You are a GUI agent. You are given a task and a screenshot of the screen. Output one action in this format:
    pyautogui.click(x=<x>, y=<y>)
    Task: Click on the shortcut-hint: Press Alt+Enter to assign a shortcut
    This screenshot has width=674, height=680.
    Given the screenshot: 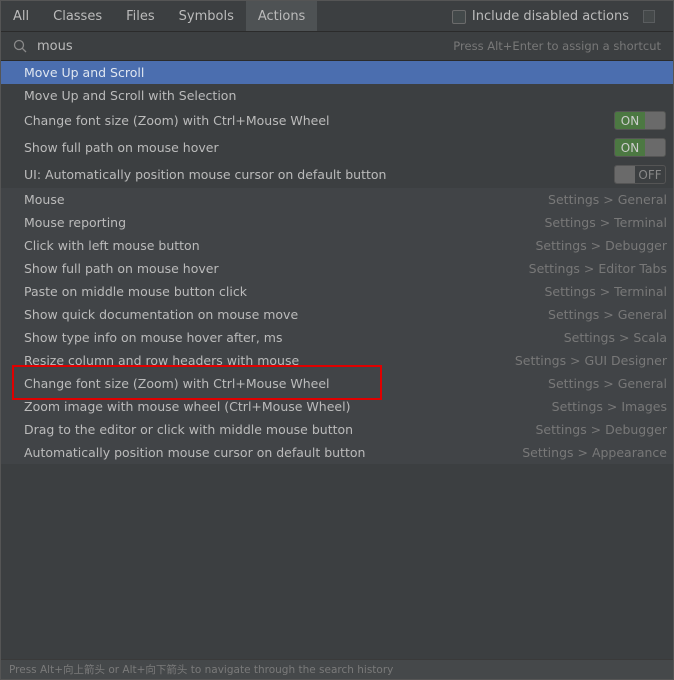 What is the action you would take?
    pyautogui.click(x=557, y=46)
    